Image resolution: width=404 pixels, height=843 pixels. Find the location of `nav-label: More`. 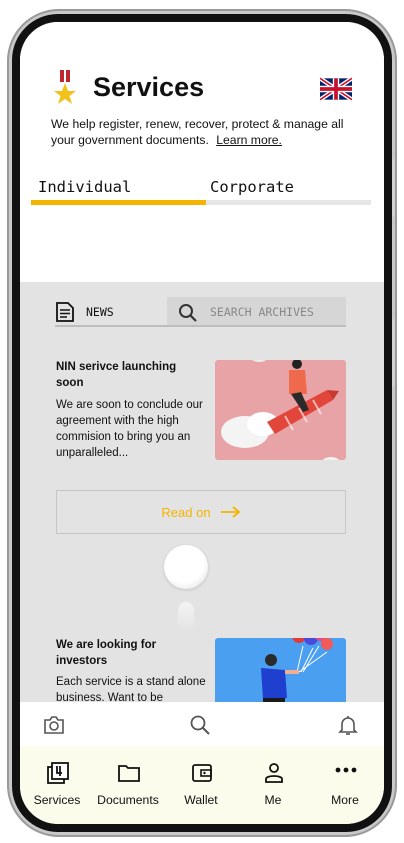

nav-label: More is located at coordinates (345, 800).